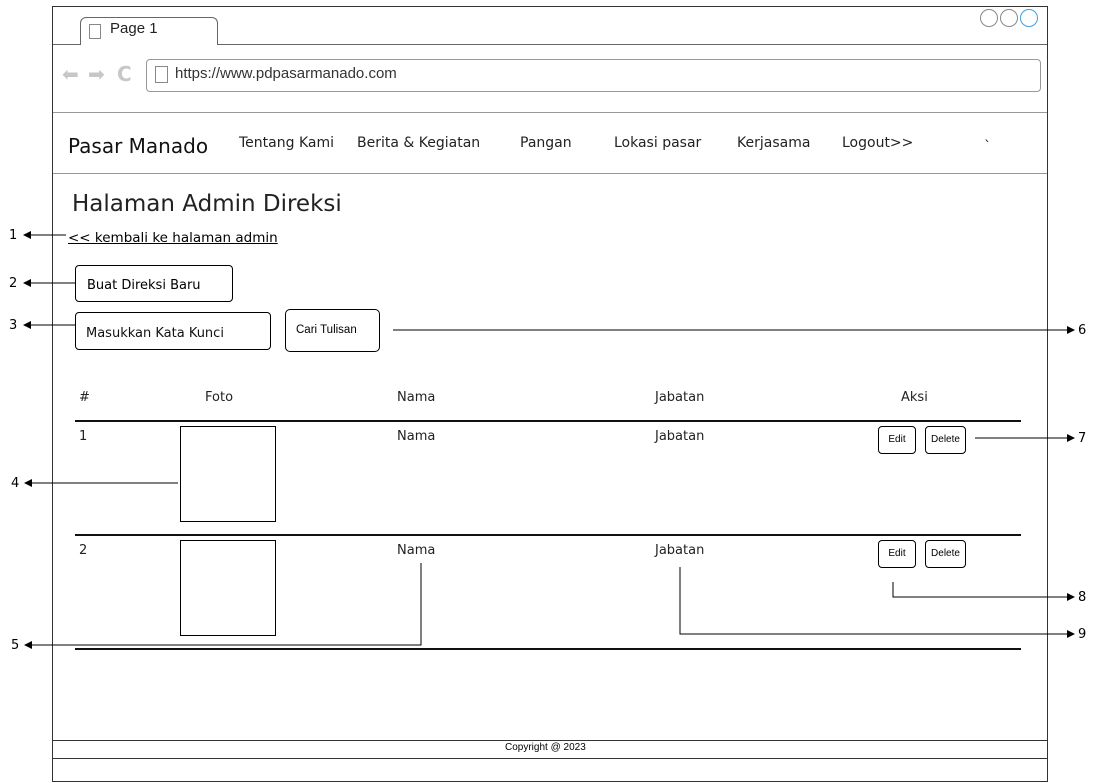  I want to click on annotation-number-2: 2, so click(13, 283).